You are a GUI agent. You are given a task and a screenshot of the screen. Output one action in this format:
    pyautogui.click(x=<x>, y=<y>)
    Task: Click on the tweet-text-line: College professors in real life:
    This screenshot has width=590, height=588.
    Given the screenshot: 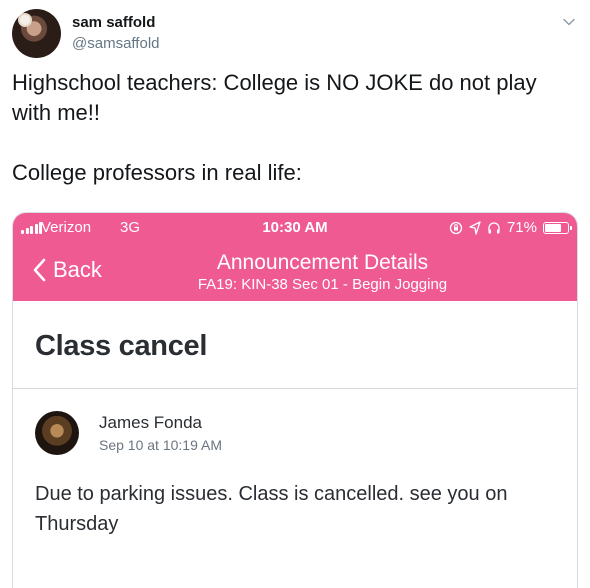 What is the action you would take?
    pyautogui.click(x=157, y=172)
    